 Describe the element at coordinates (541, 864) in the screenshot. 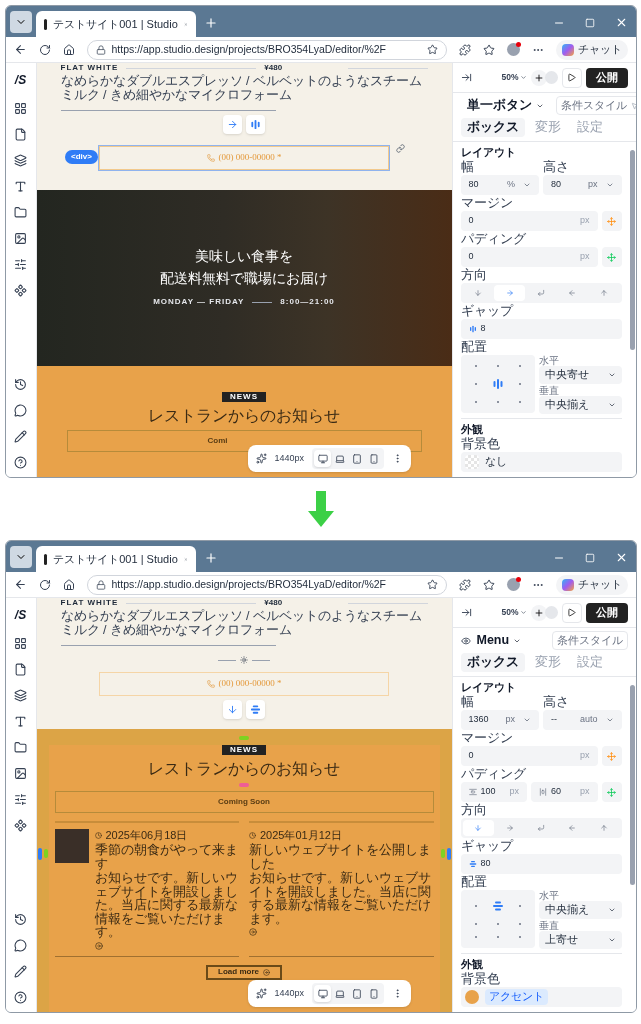

I see `gap-field: 80` at that location.